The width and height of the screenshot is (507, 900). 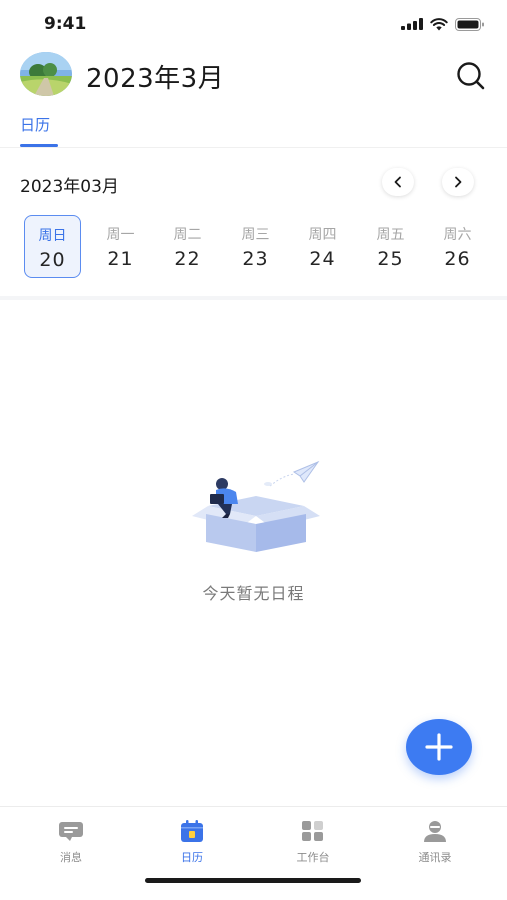 What do you see at coordinates (192, 857) in the screenshot?
I see `nav-label: 日历` at bounding box center [192, 857].